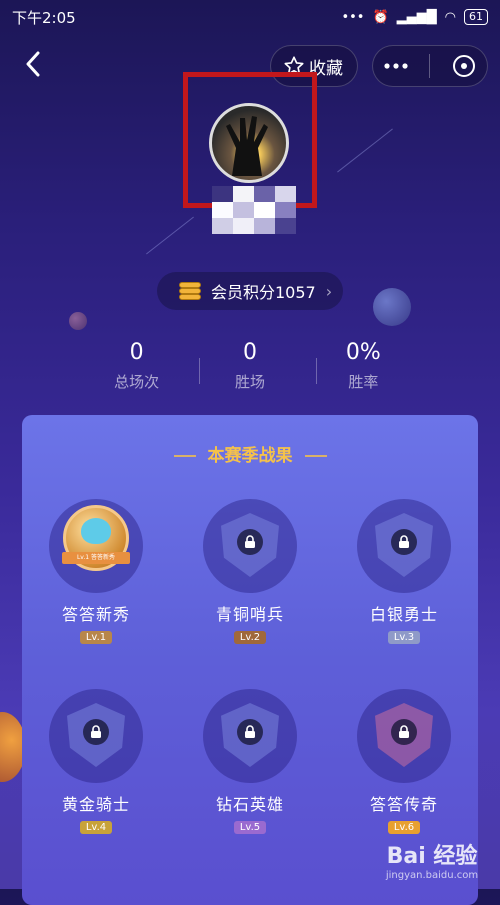  What do you see at coordinates (432, 875) in the screenshot?
I see `watermark-url: jingyan.baidu.com` at bounding box center [432, 875].